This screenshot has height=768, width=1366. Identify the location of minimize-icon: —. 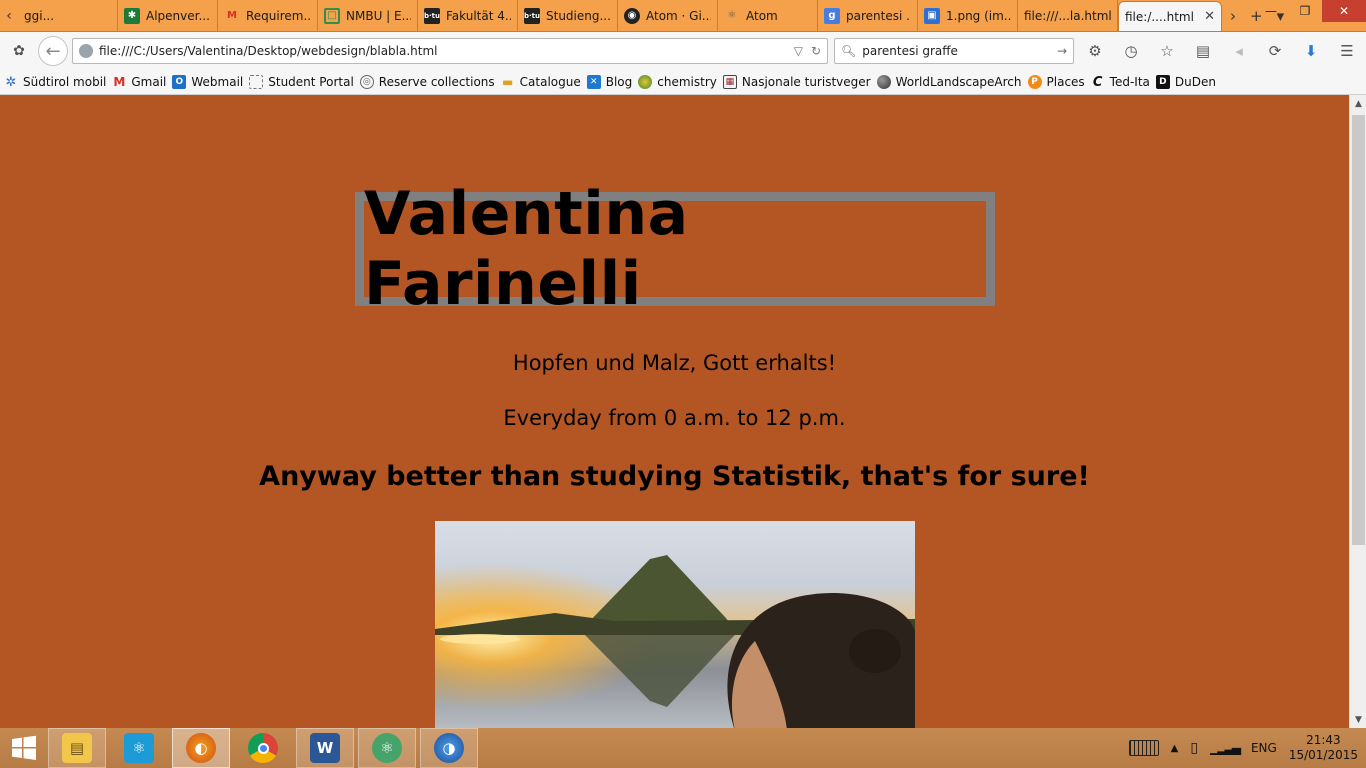
(1271, 11).